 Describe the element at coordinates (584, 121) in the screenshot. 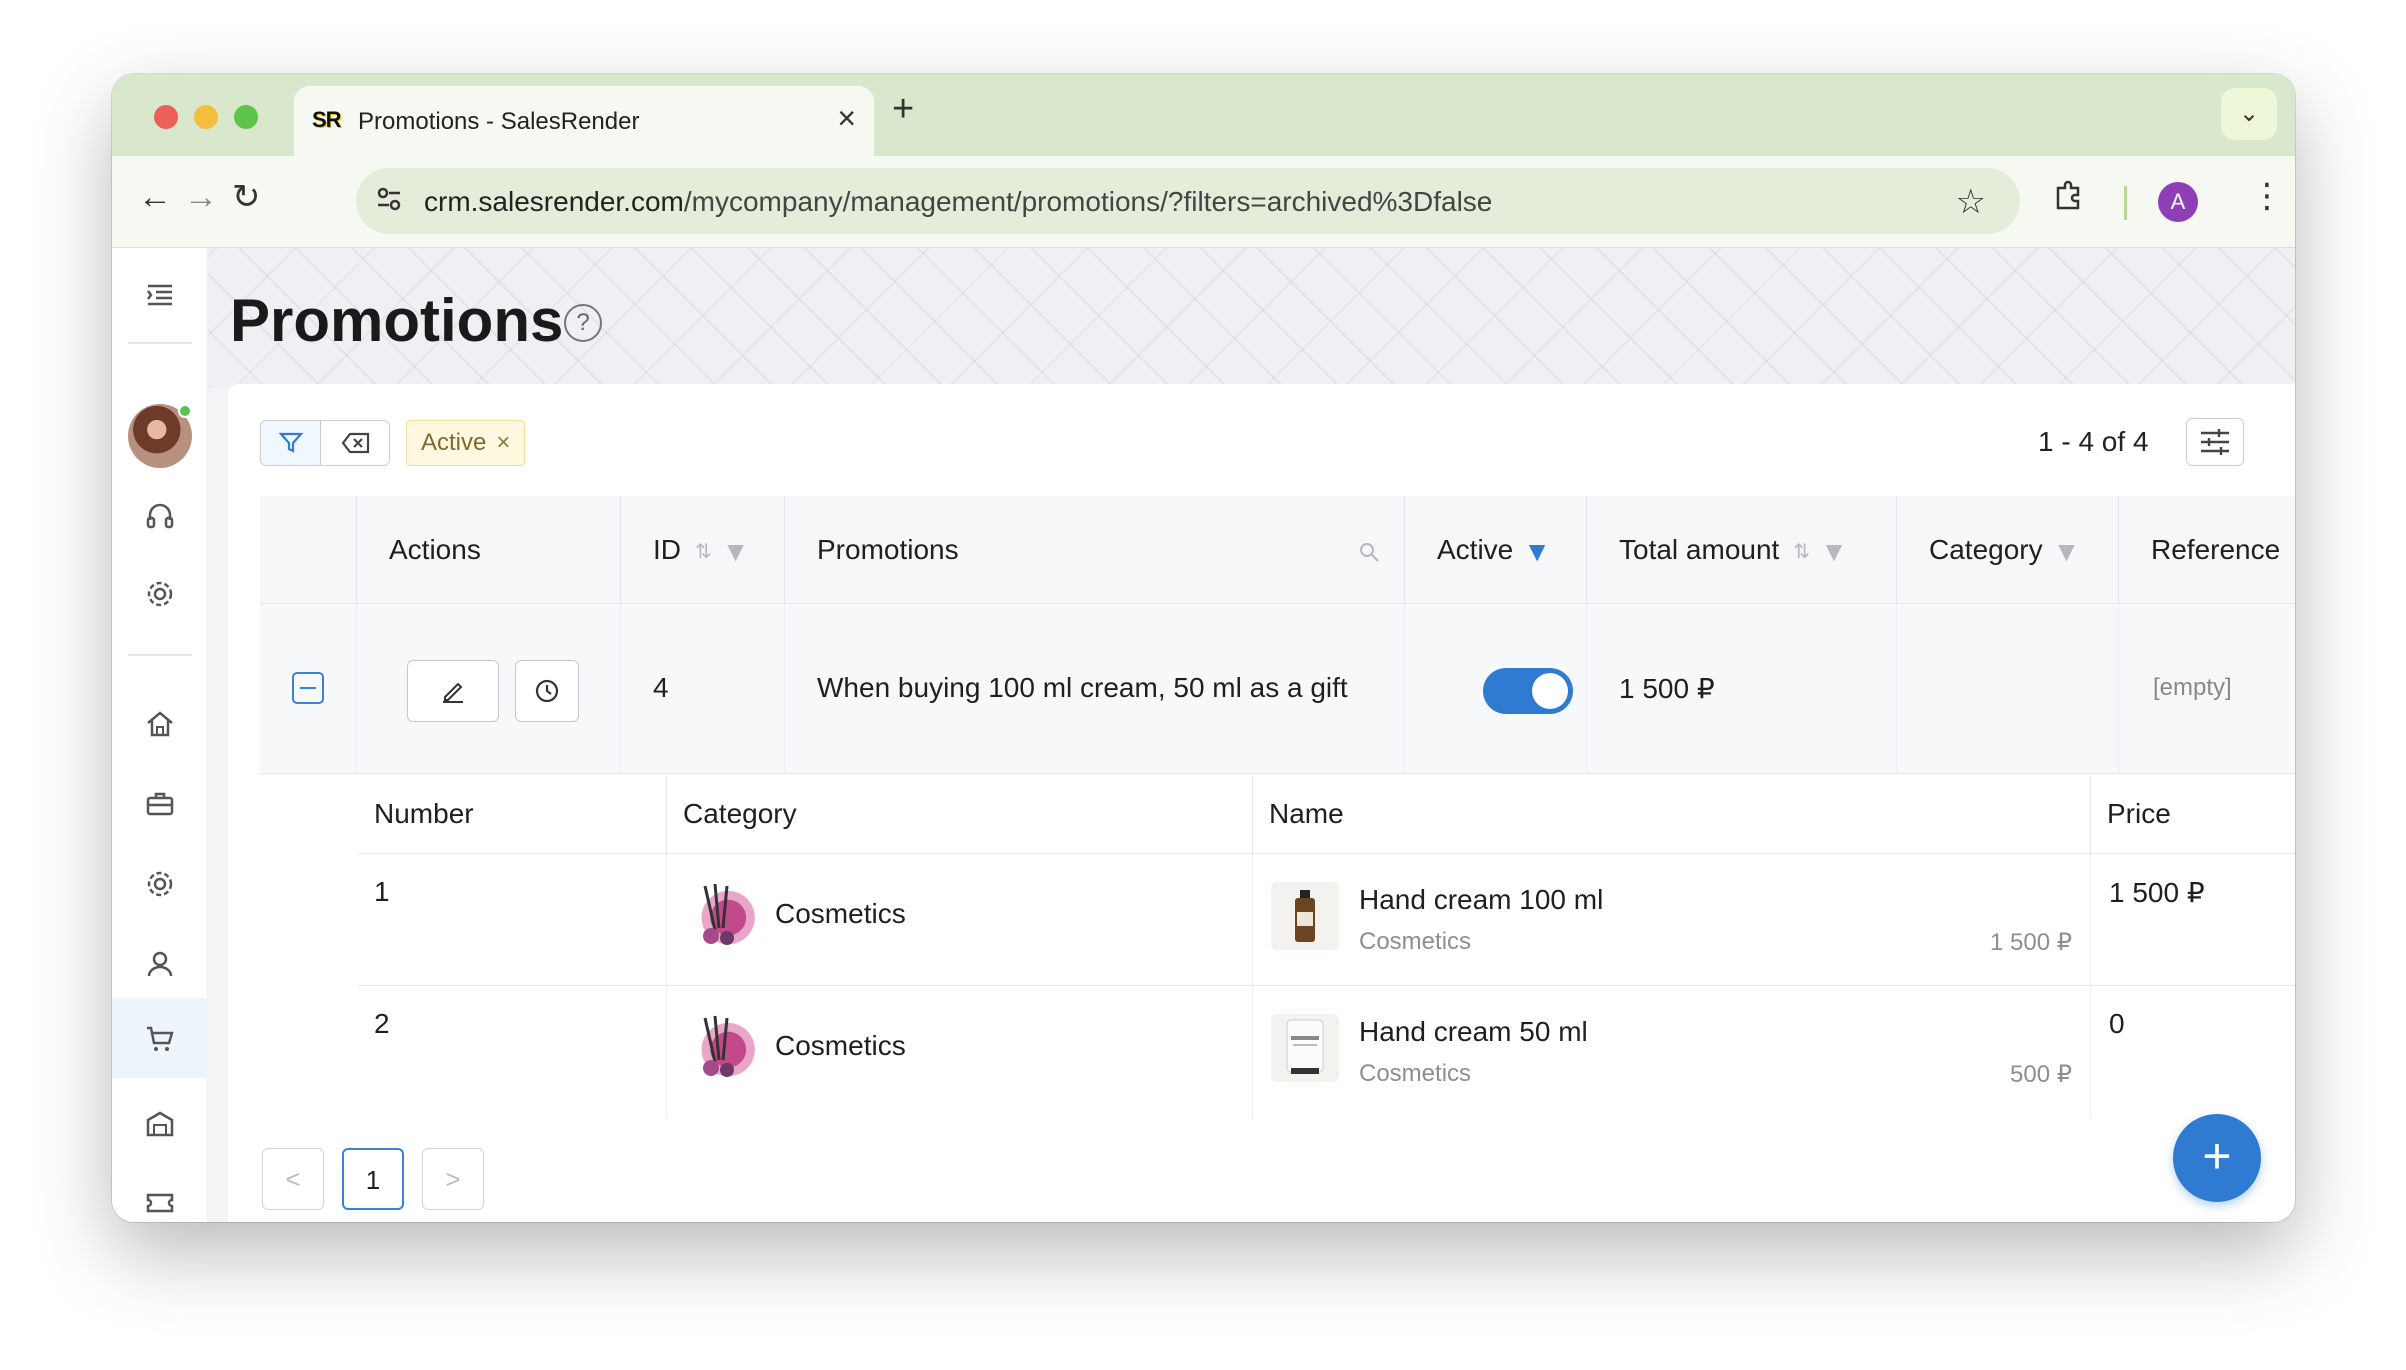

I see `browser-tab: SR Promotions - SalesRender ×` at that location.